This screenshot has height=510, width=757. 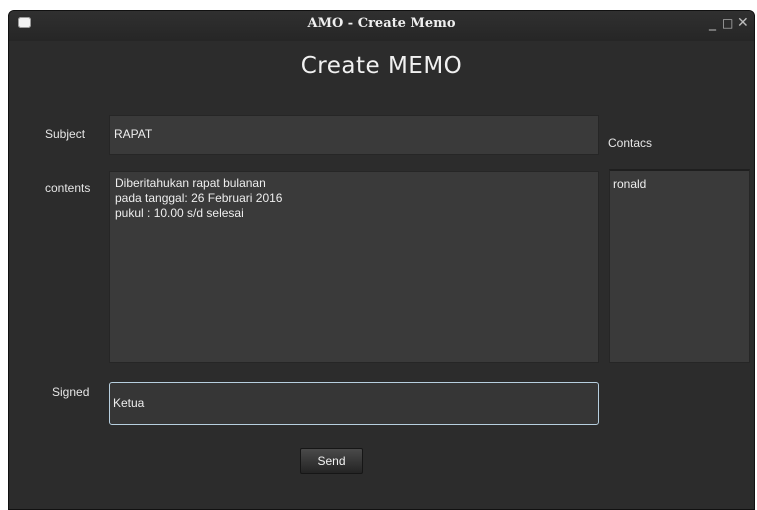 What do you see at coordinates (679, 184) in the screenshot?
I see `contact-item: ronald` at bounding box center [679, 184].